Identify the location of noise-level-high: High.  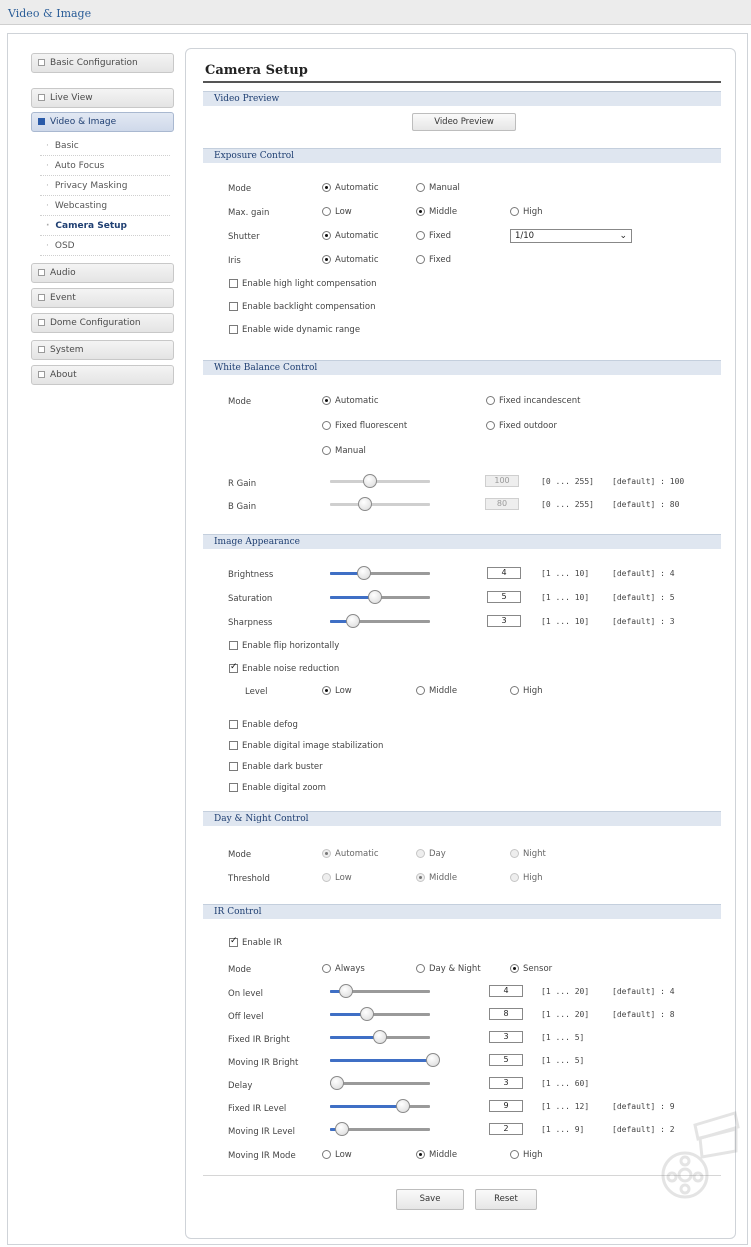
(526, 691).